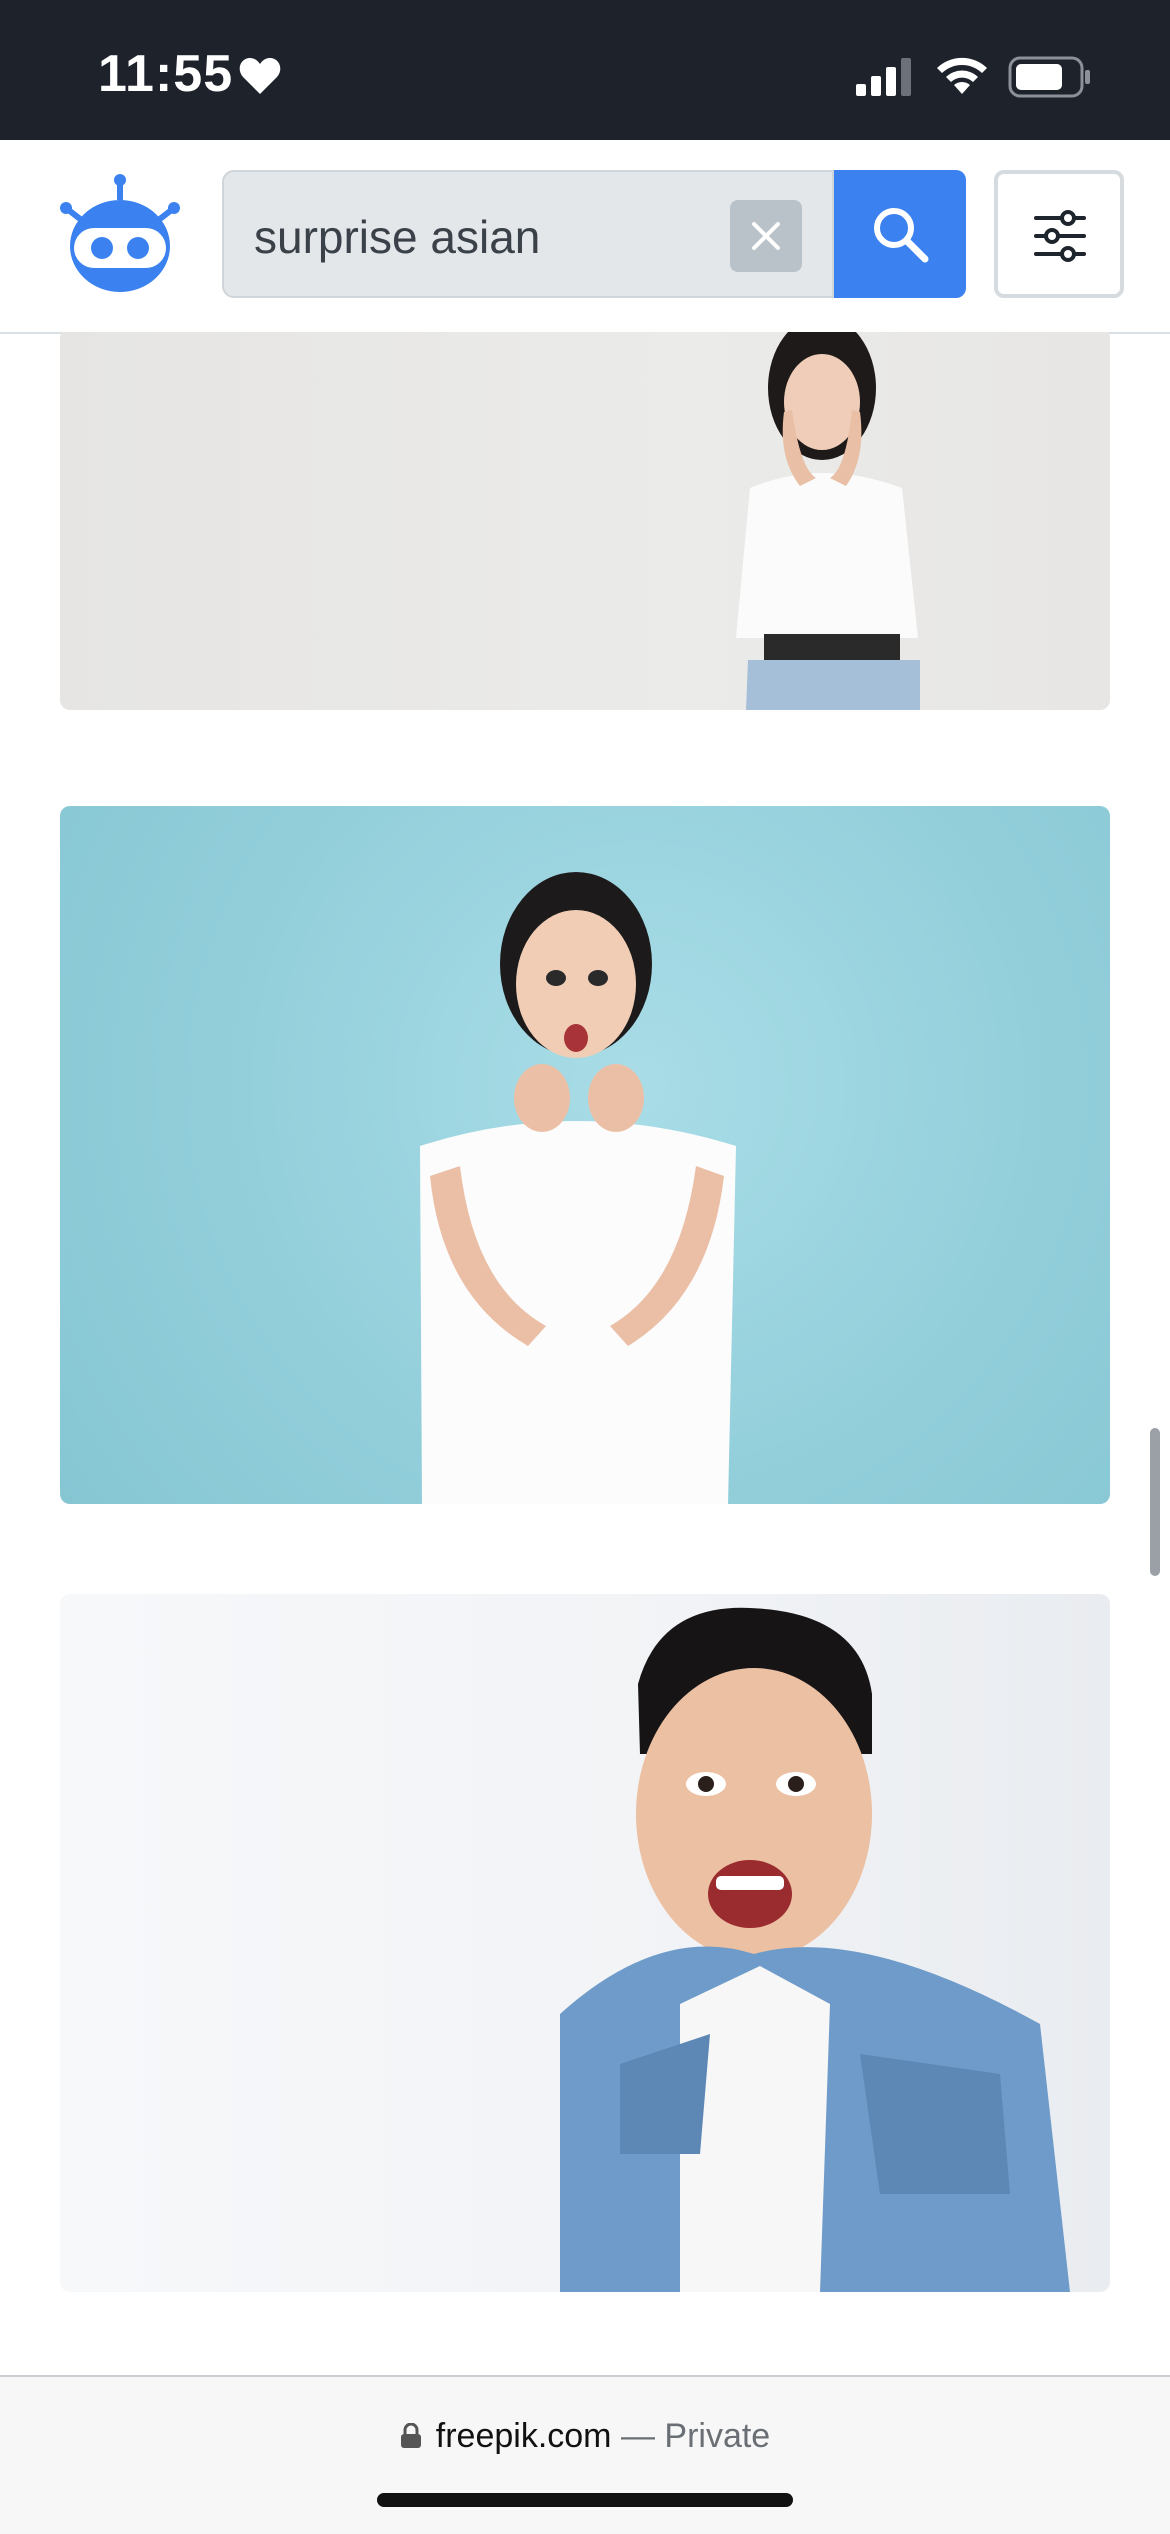  Describe the element at coordinates (578, 1188) in the screenshot. I see `woman-blue-background-photo` at that location.